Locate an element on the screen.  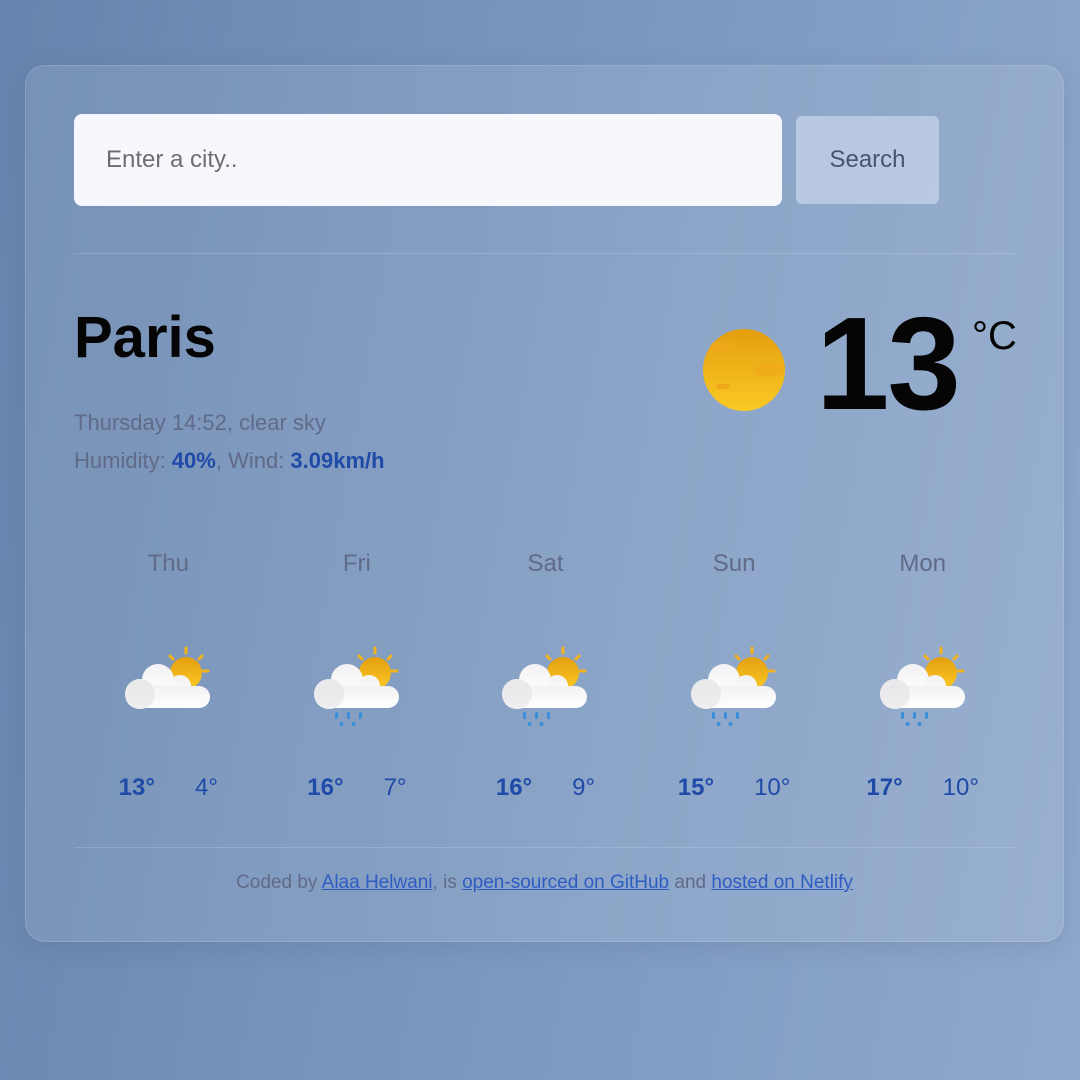
author-link: Alaa Helwani is located at coordinates (377, 882).